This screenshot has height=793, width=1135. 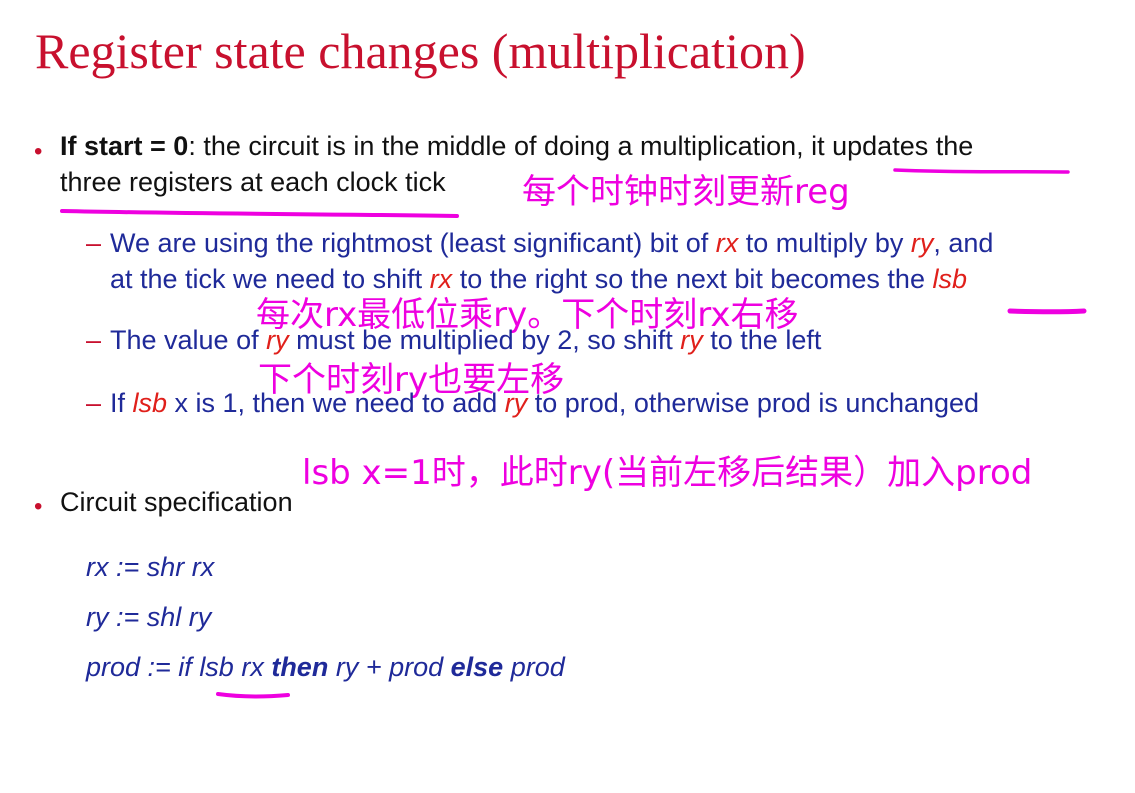 I want to click on code-text: prod, so click(x=534, y=667).